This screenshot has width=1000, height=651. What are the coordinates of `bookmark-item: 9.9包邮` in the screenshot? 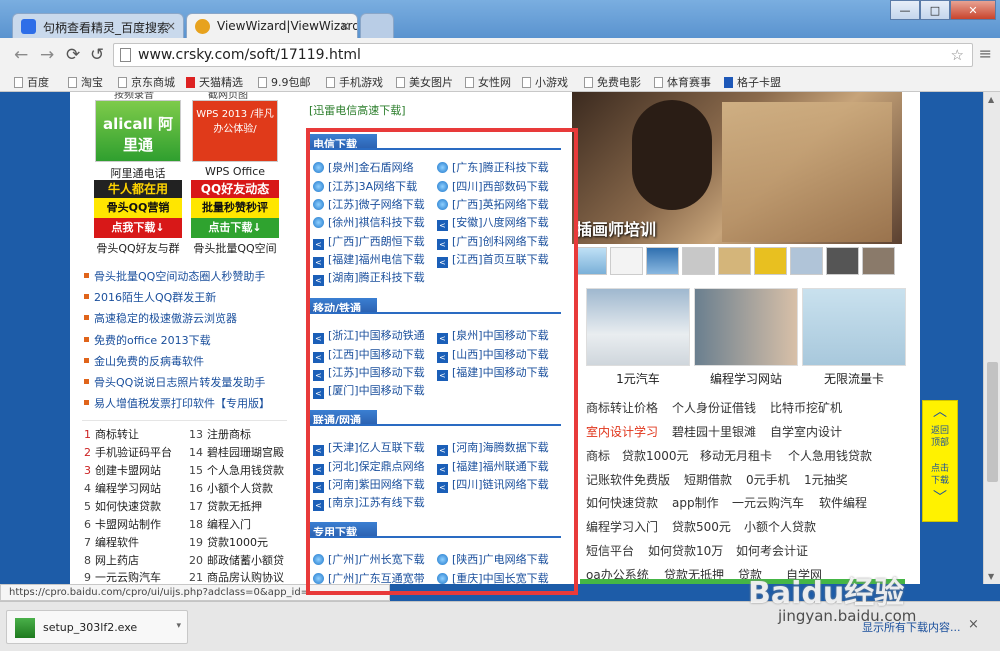 It's located at (284, 82).